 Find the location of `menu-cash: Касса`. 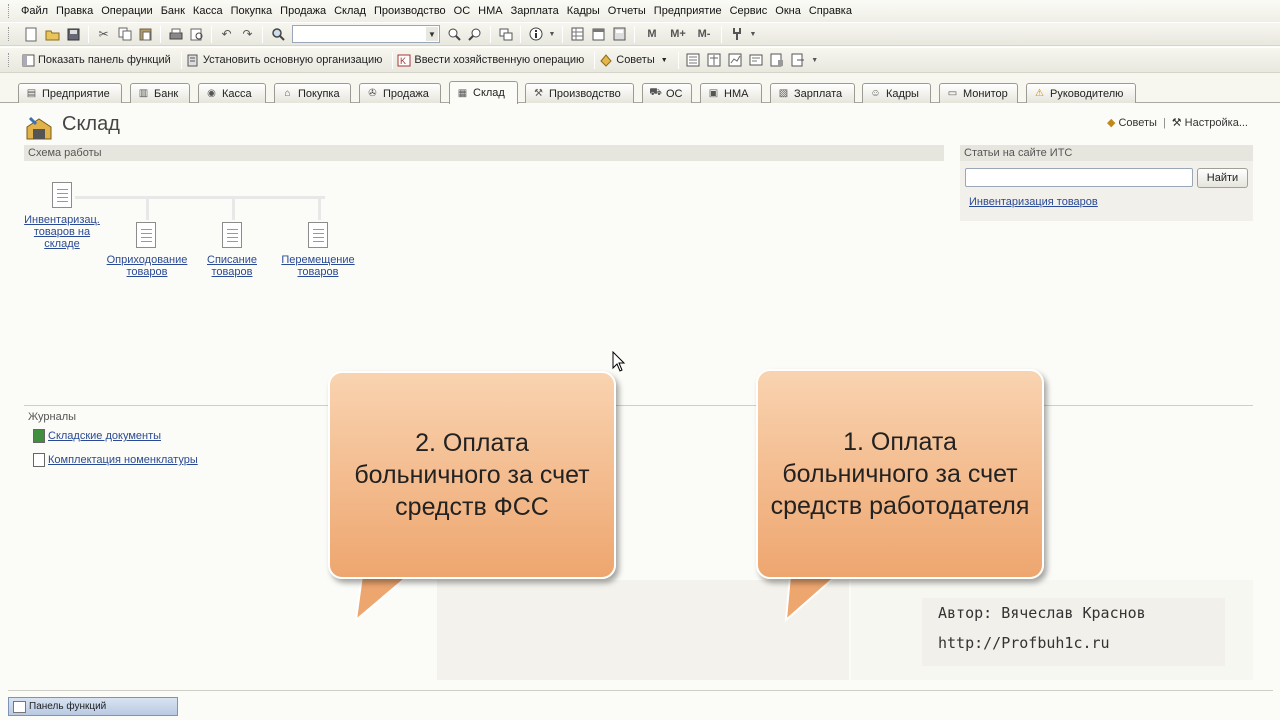

menu-cash: Касса is located at coordinates (208, 11).